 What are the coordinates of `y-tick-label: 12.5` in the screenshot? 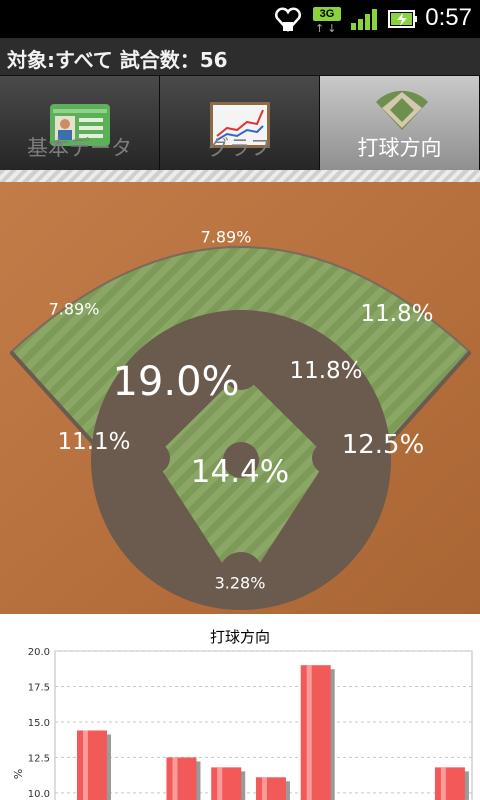 It's located at (39, 758).